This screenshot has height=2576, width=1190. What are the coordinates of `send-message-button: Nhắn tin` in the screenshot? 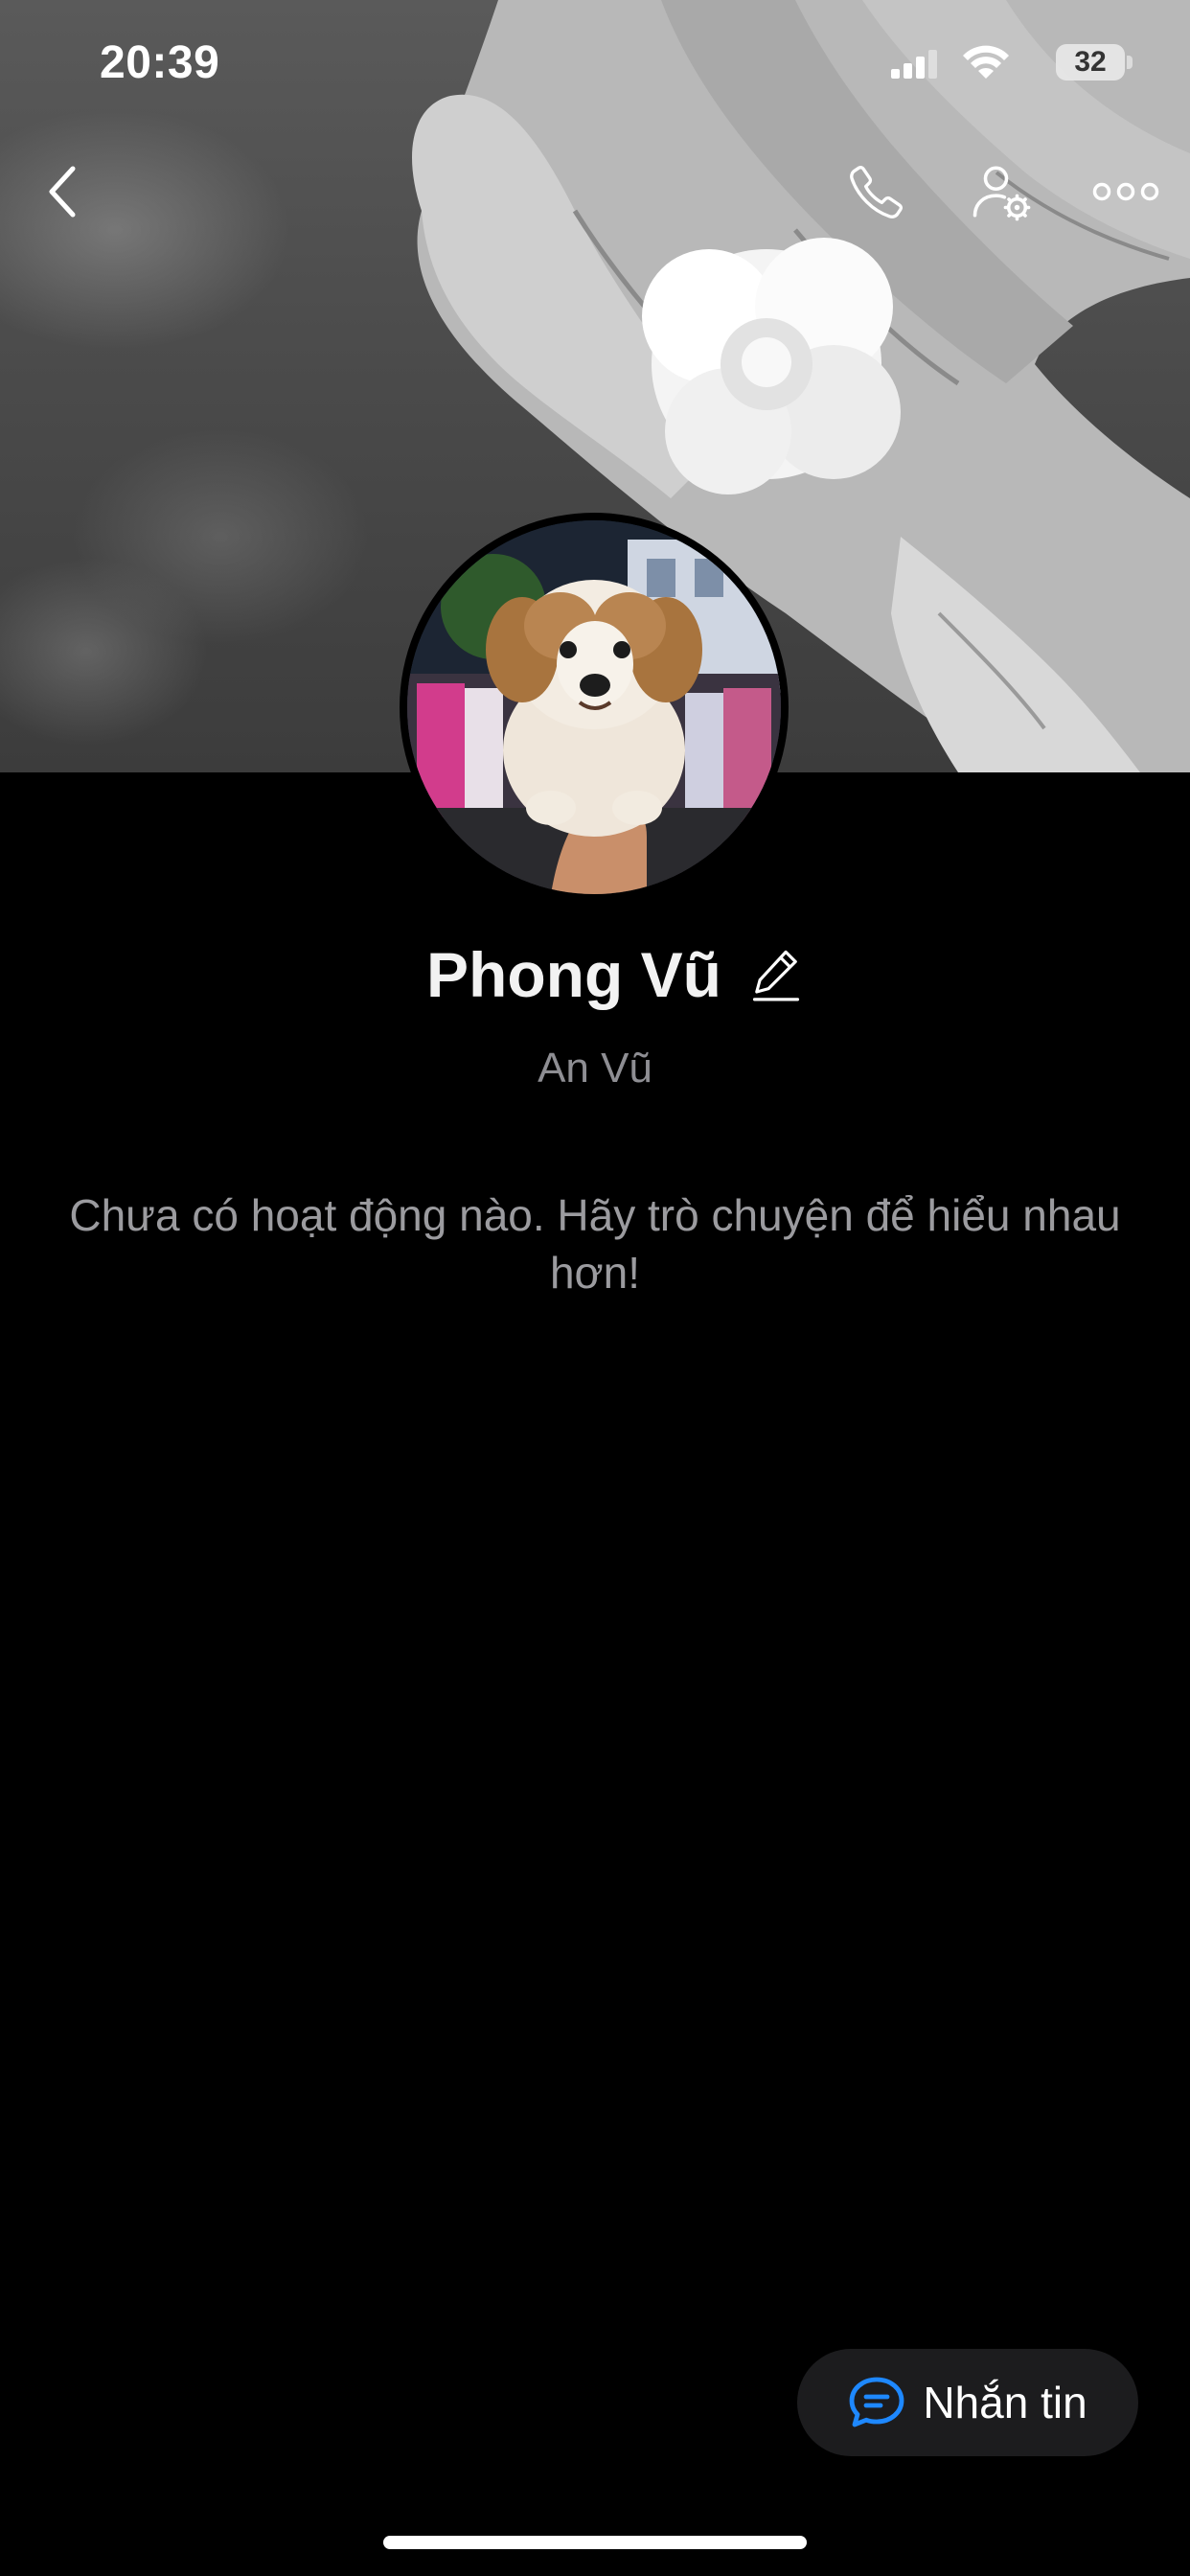 It's located at (968, 2402).